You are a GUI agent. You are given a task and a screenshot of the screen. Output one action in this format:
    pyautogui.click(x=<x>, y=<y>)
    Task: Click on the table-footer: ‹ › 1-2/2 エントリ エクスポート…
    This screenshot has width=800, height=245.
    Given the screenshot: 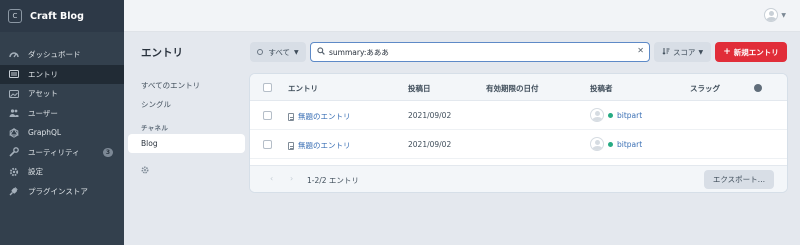 What is the action you would take?
    pyautogui.click(x=518, y=178)
    